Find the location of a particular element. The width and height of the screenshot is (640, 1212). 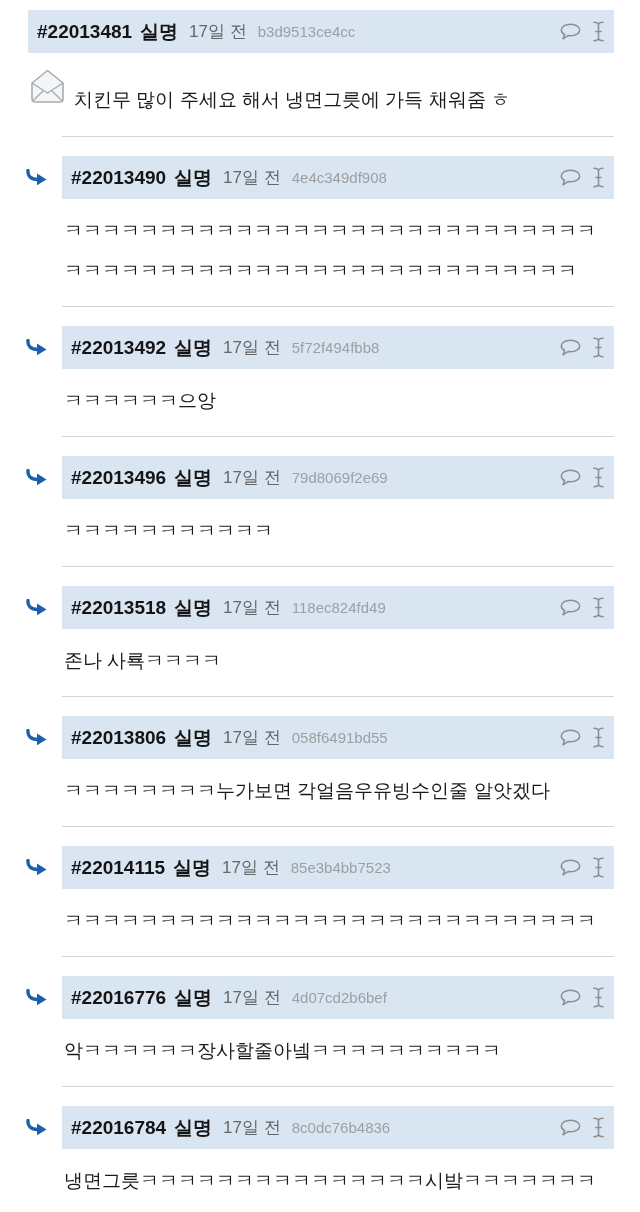

envelope-icon is located at coordinates (47, 86).